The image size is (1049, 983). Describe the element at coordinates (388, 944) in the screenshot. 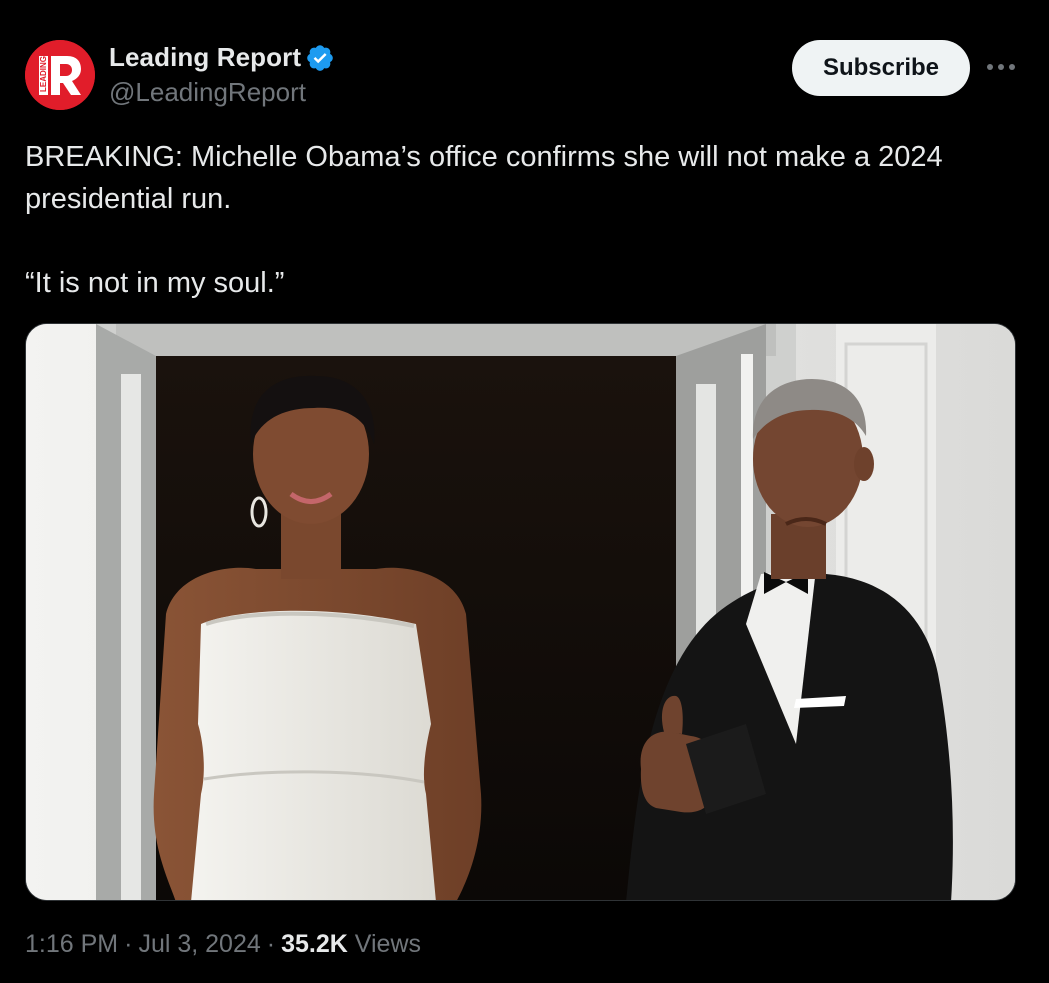

I see `views-label: Views` at that location.